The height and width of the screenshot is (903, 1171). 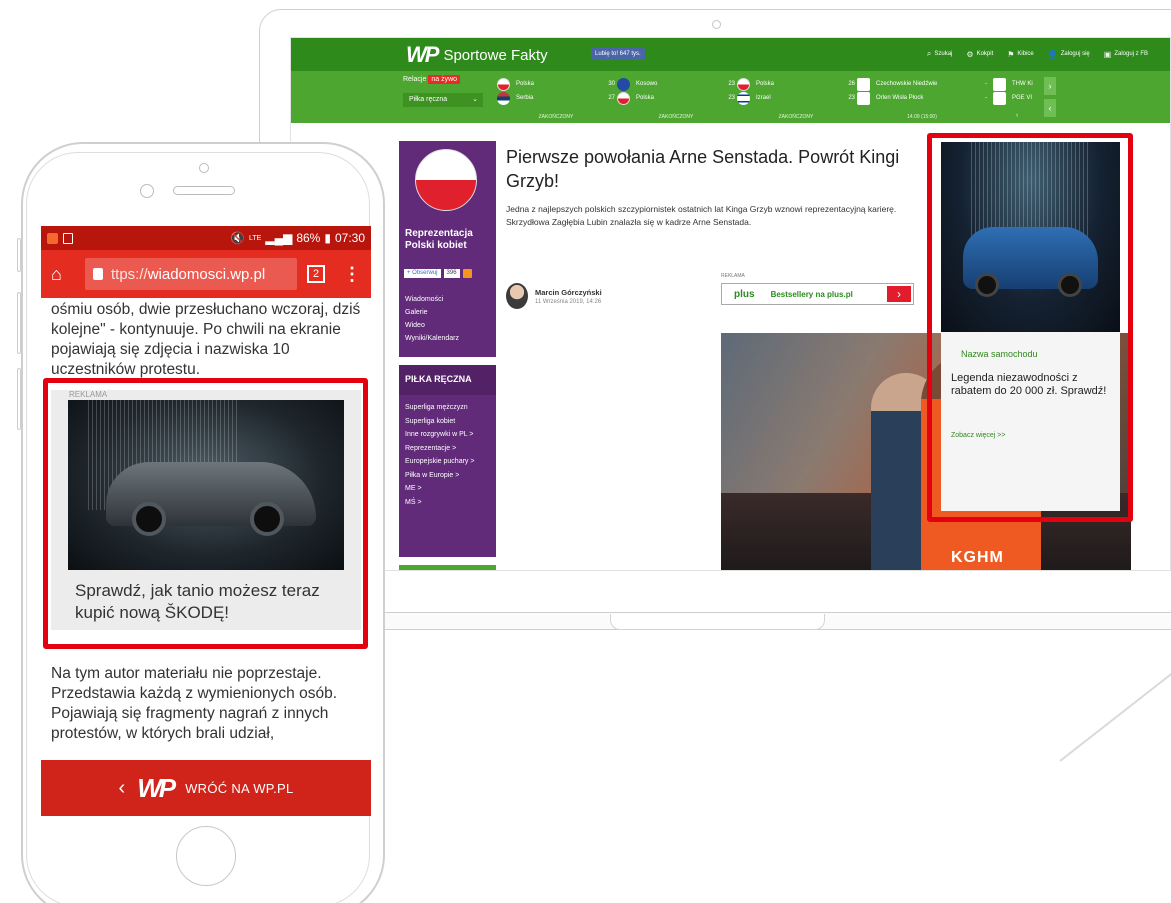 I want to click on phone-camera, so click(x=147, y=191).